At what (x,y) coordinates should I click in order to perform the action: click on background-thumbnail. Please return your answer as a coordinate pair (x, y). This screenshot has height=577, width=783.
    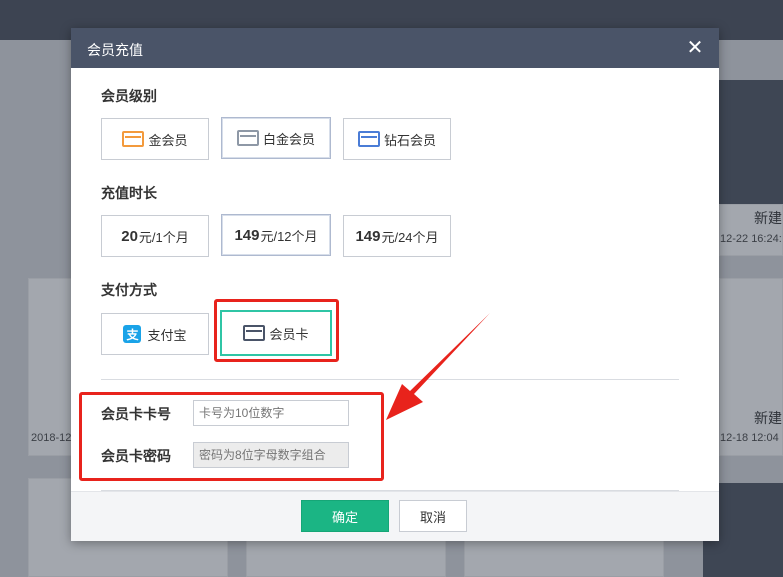
    Looking at the image, I should click on (751, 142).